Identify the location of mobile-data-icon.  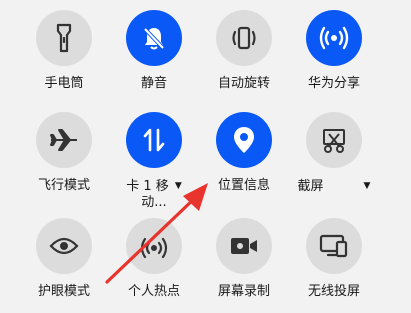
(154, 140).